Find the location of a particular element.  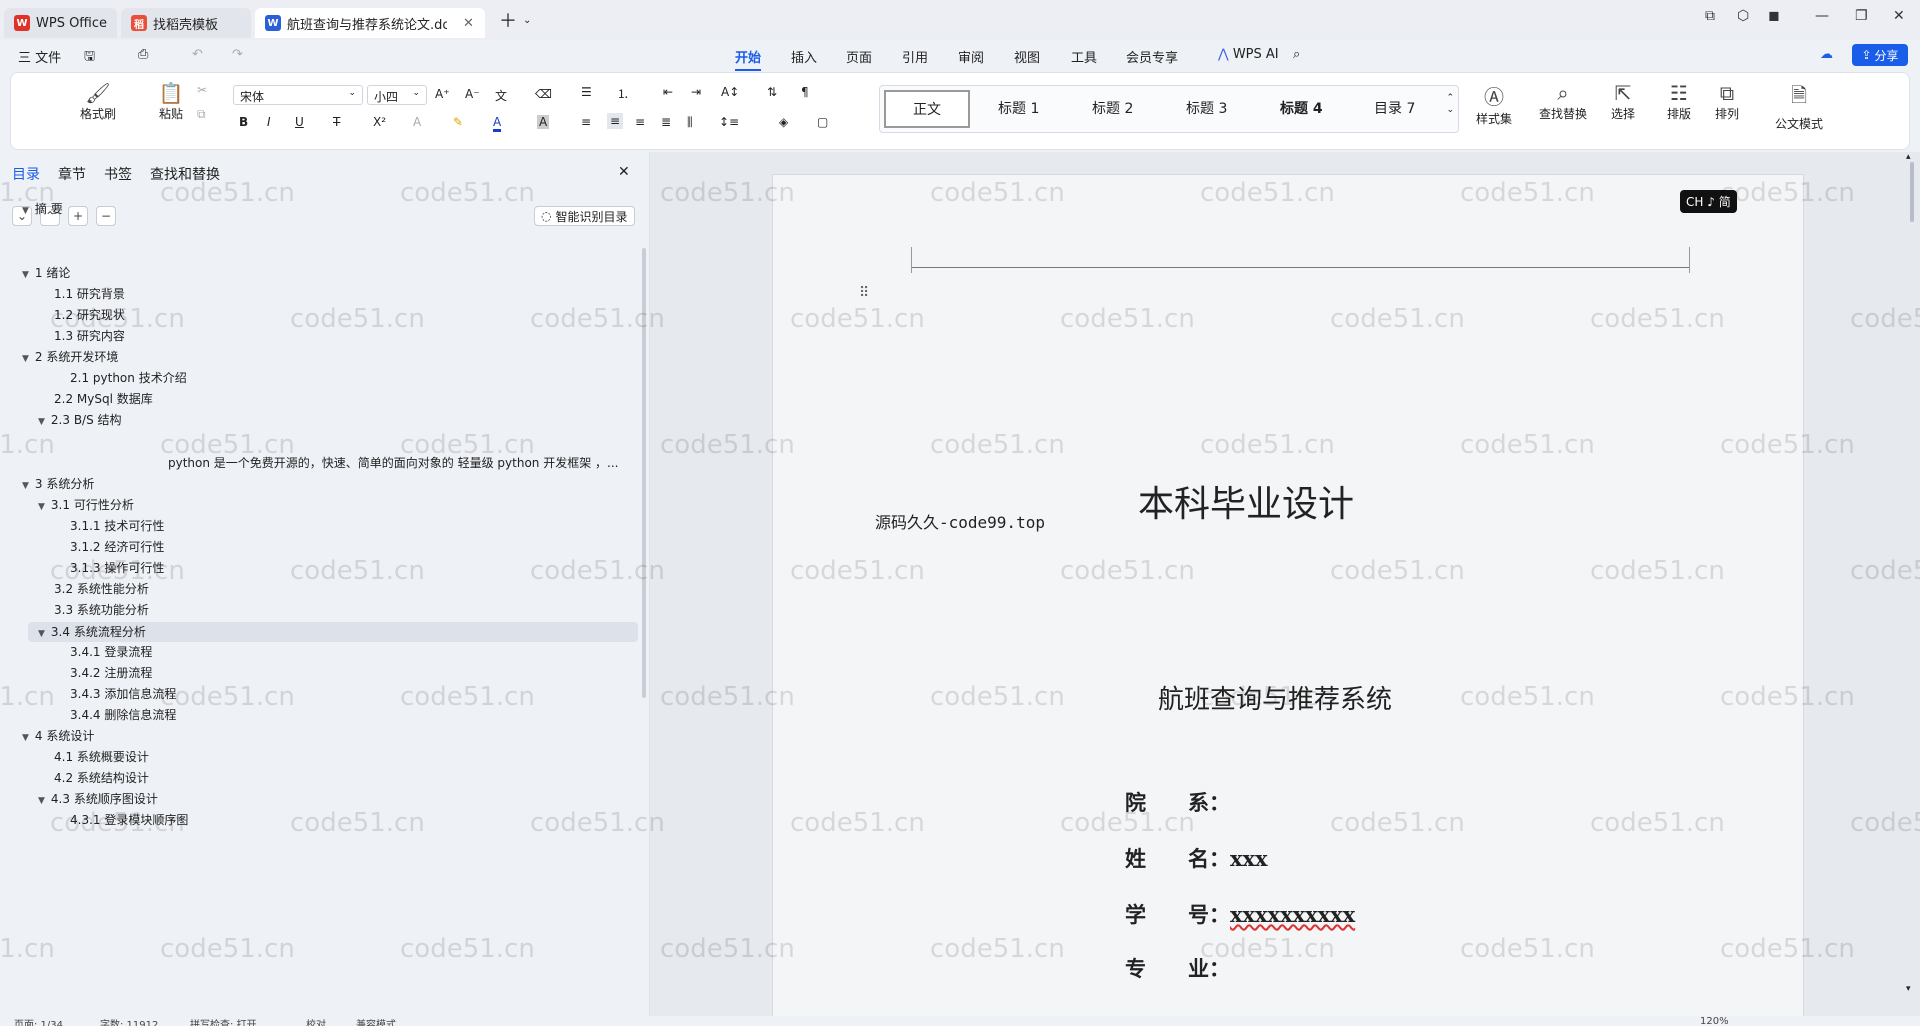

scroll-up-icon: ▴ is located at coordinates (1908, 157).